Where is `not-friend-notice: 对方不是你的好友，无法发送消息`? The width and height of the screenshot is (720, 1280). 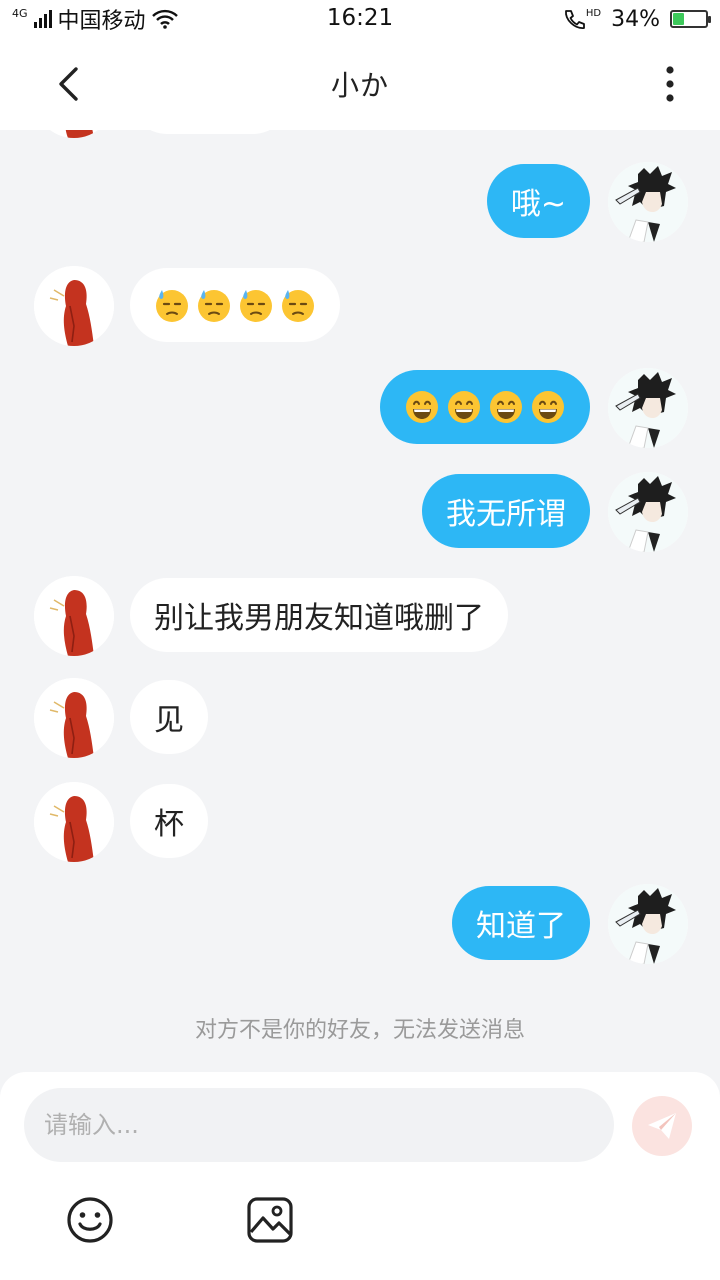
not-friend-notice: 对方不是你的好友，无法发送消息 is located at coordinates (359, 1030).